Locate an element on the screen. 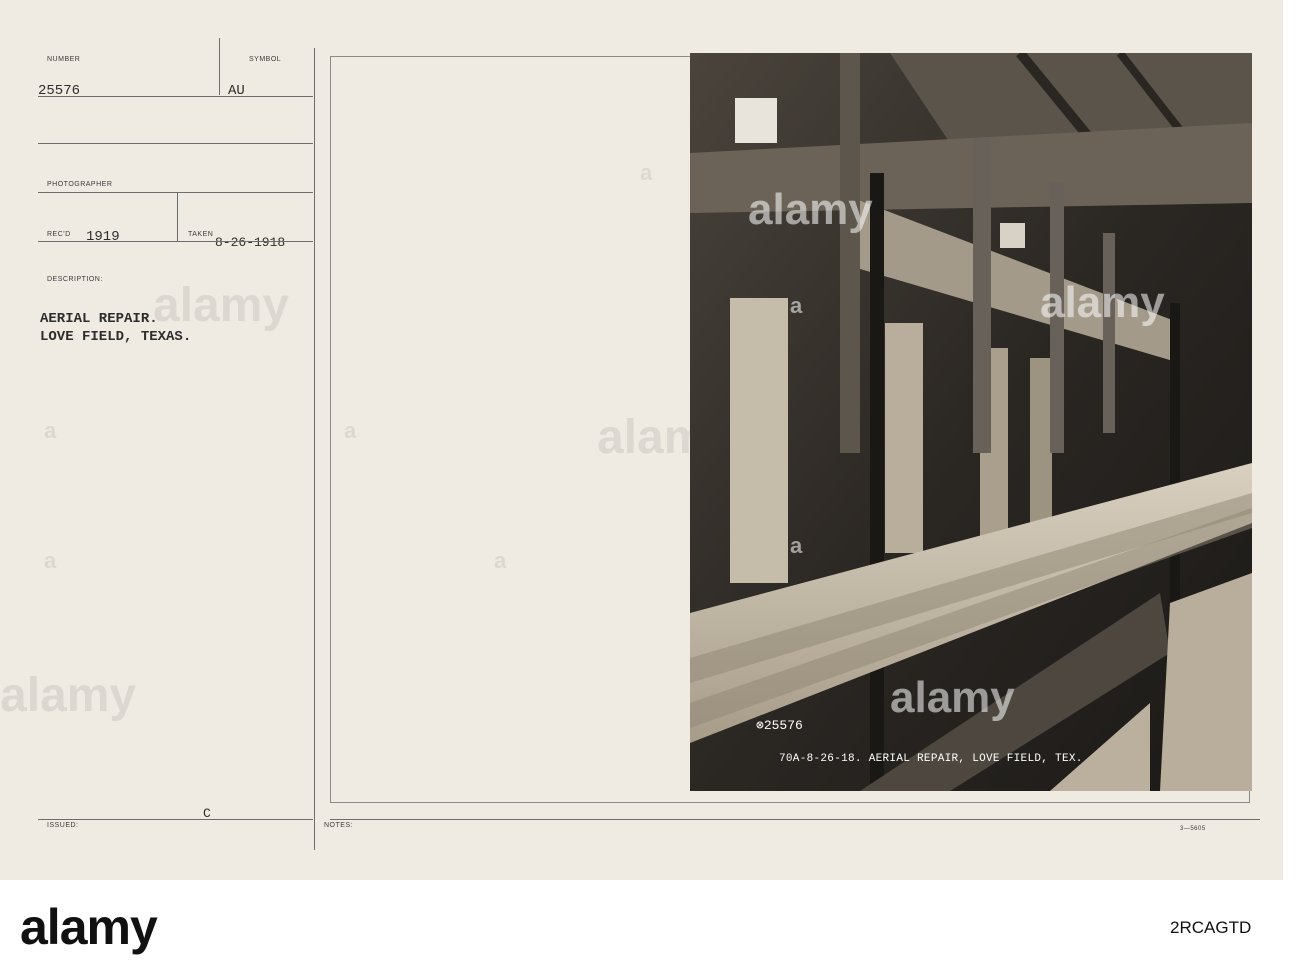  form-number: 3—5605 is located at coordinates (1193, 829).